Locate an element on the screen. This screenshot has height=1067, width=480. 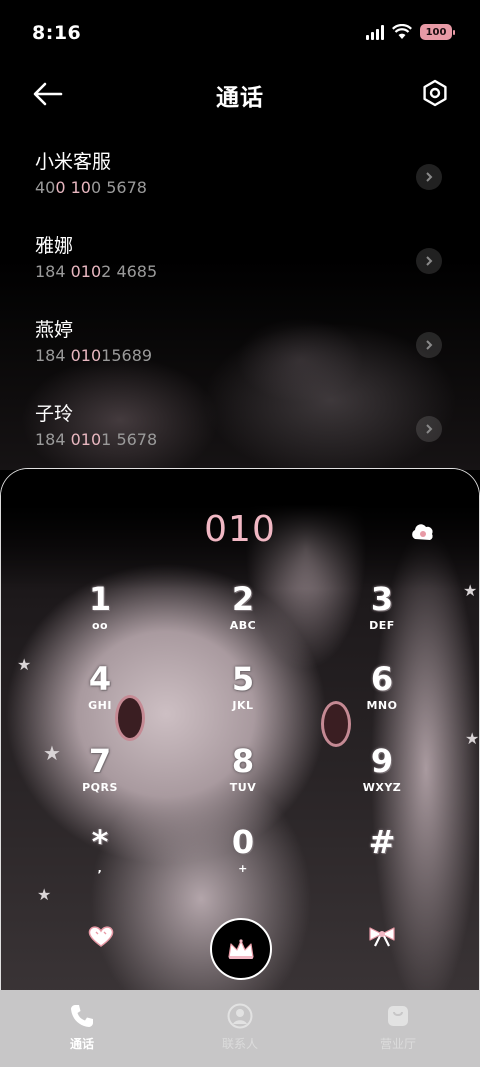
call-button is located at coordinates (241, 949).